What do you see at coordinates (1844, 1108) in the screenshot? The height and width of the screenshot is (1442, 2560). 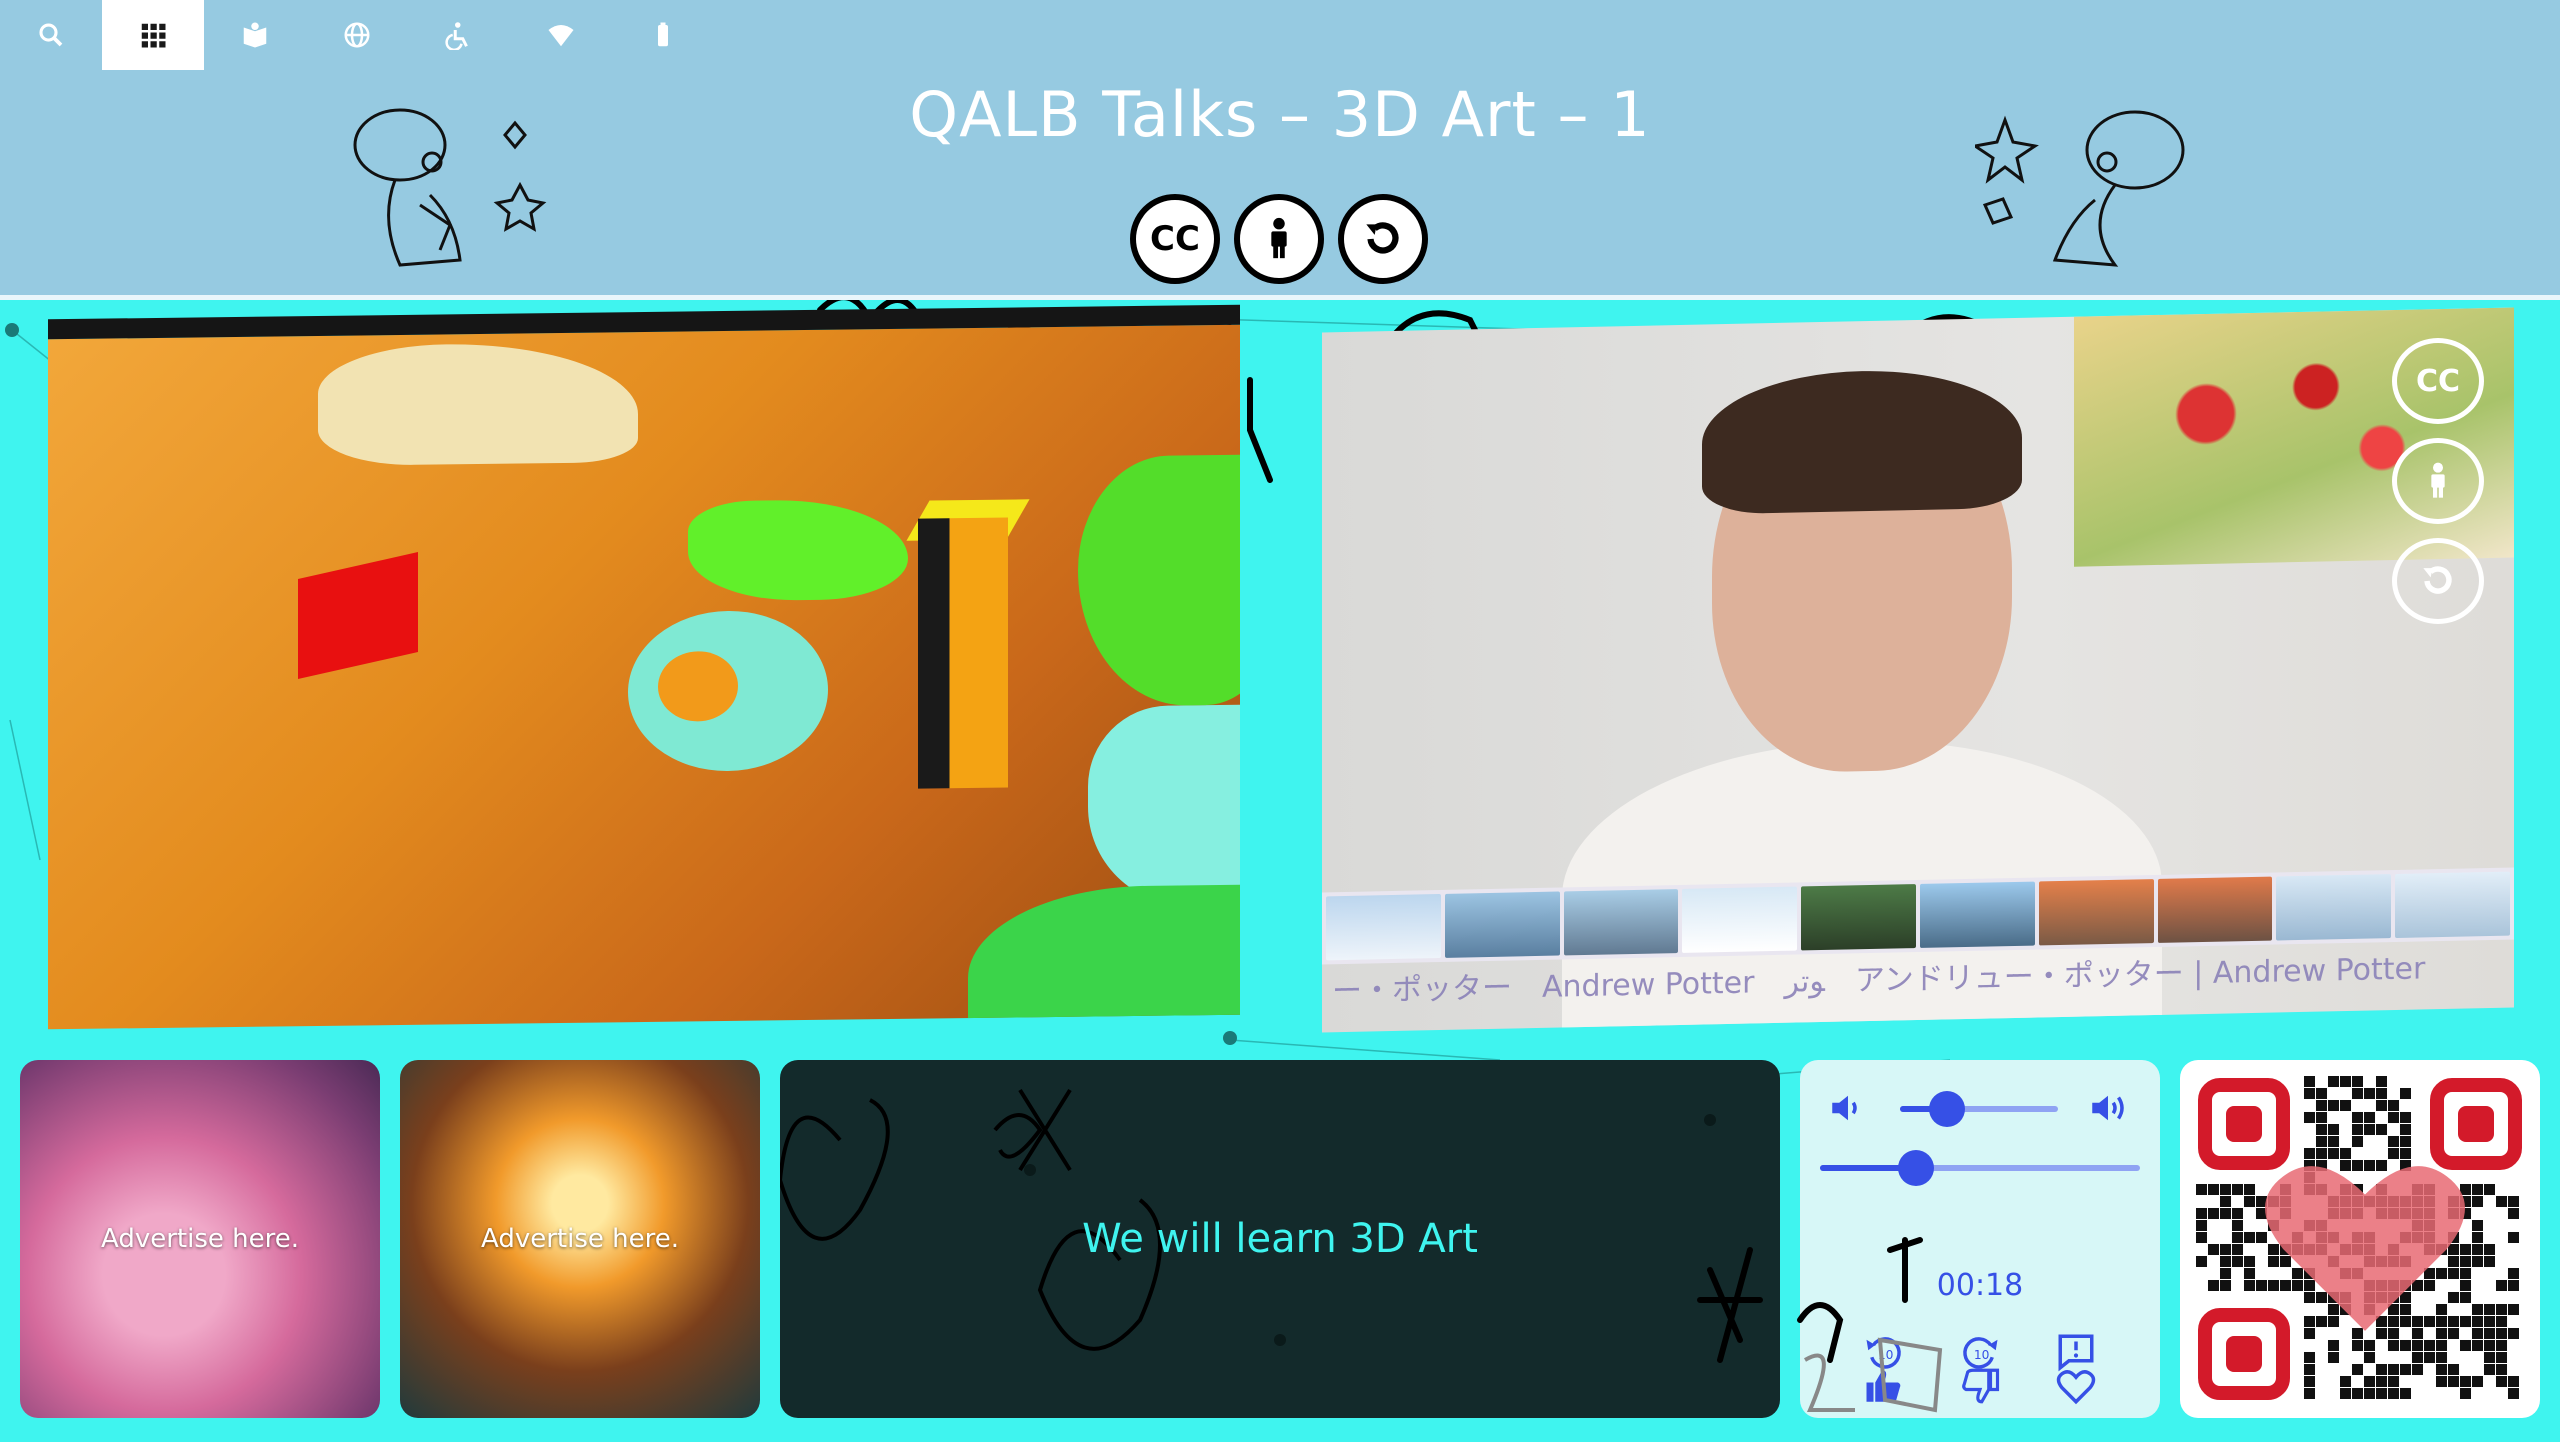 I see `volume-low-icon` at bounding box center [1844, 1108].